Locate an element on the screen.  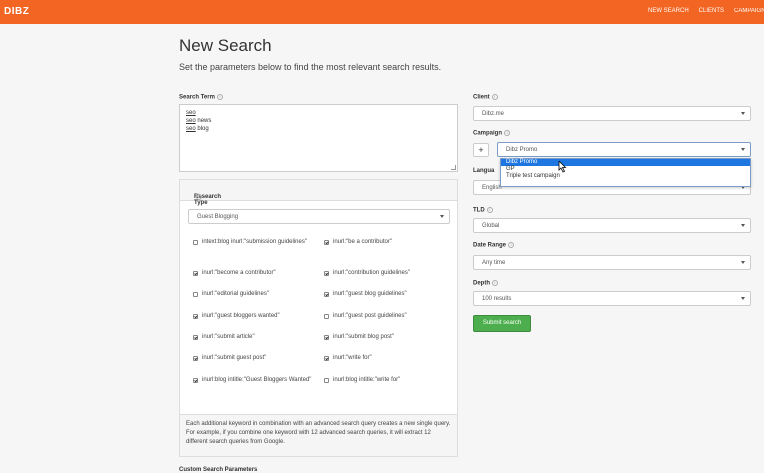
resize-handle-icon is located at coordinates (453, 167).